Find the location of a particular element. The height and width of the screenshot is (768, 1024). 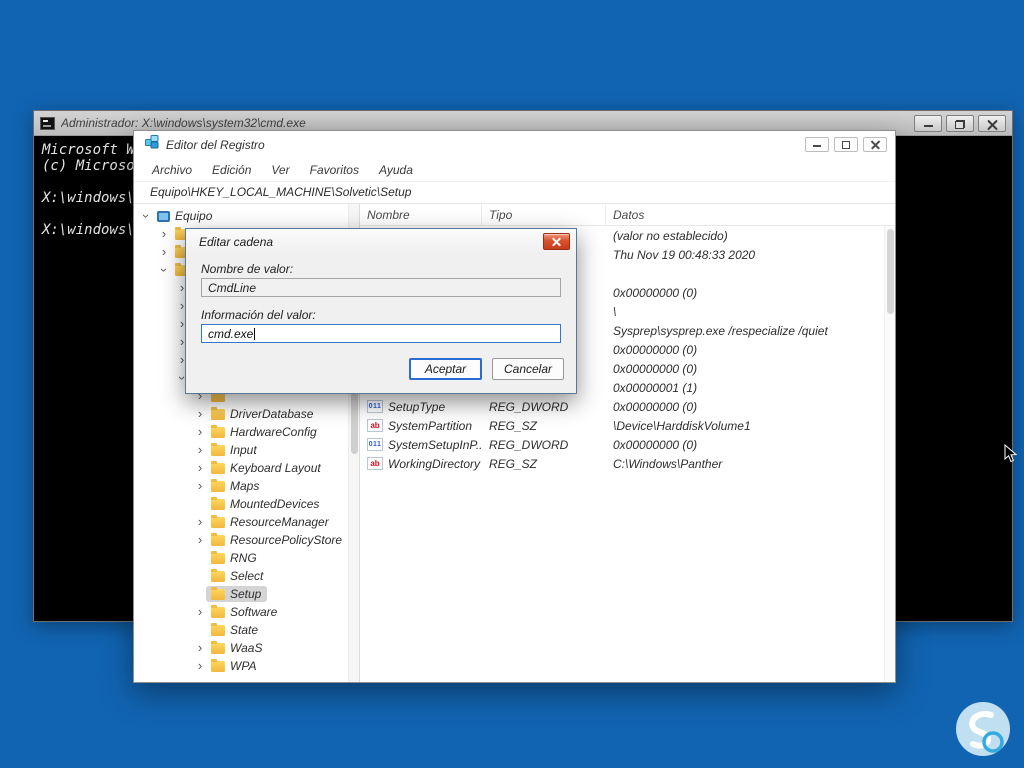

tree-item-label: MountedDevices is located at coordinates (275, 504).